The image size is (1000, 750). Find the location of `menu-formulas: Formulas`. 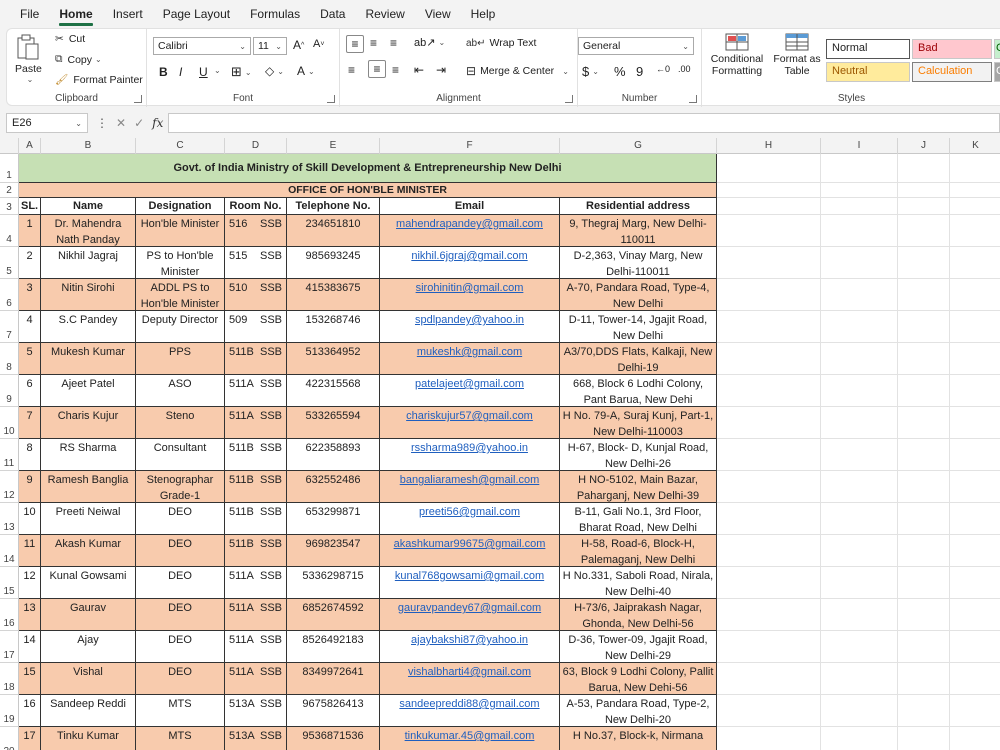

menu-formulas: Formulas is located at coordinates (275, 14).